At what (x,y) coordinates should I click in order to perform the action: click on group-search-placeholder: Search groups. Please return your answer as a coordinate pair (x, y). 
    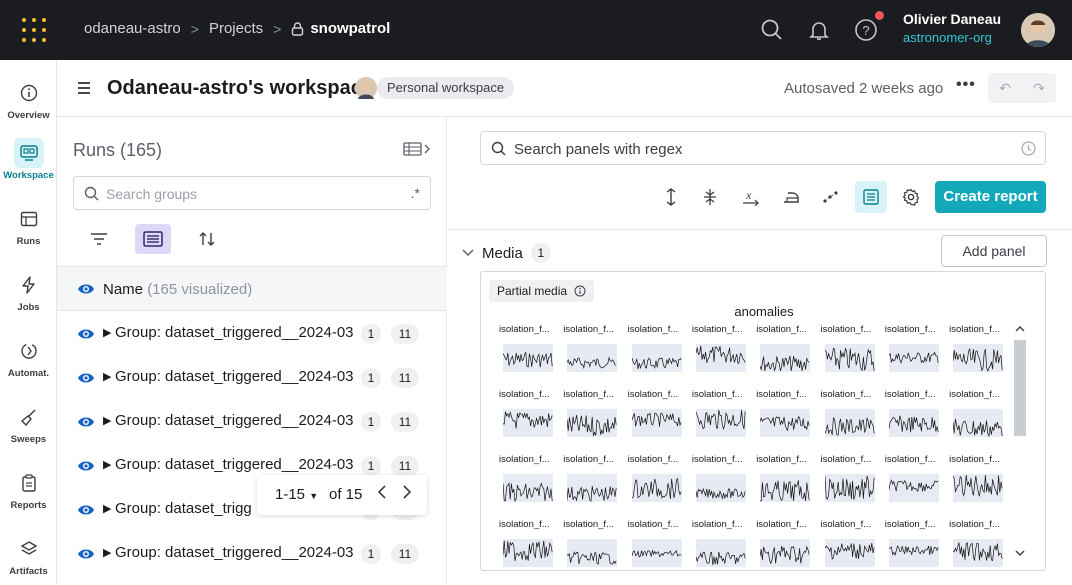
    Looking at the image, I should click on (152, 194).